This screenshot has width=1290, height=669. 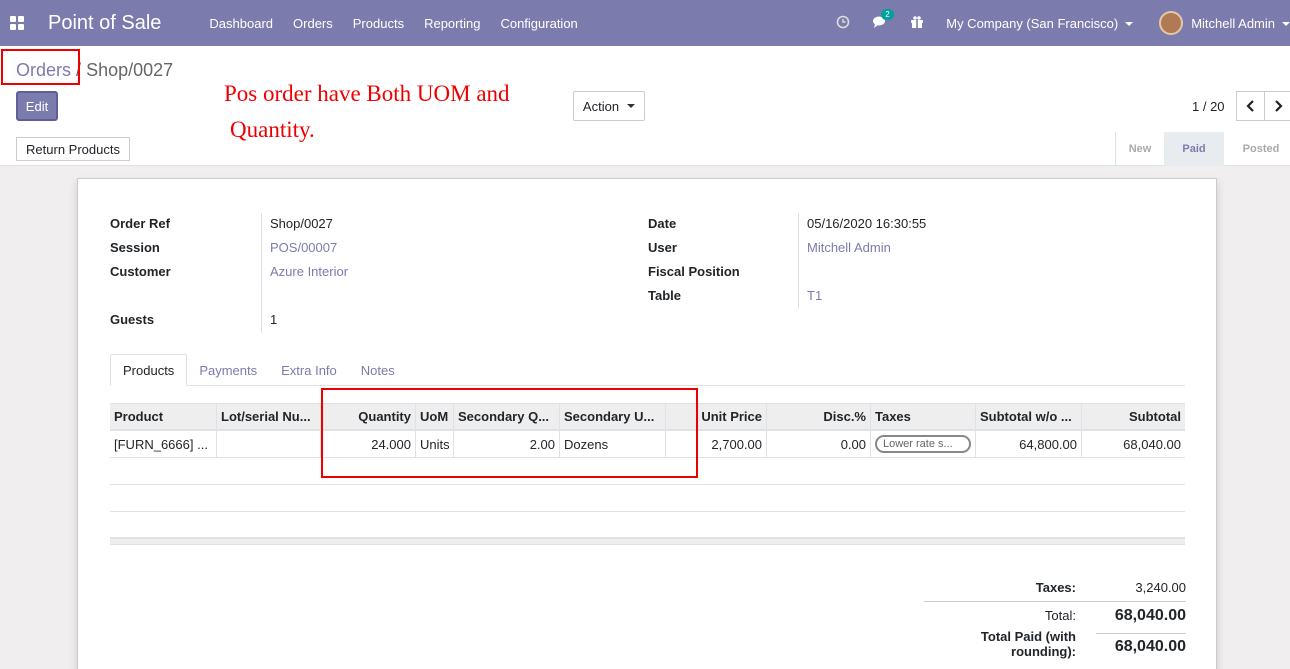 What do you see at coordinates (1208, 106) in the screenshot?
I see `pager-value: 1 / 20` at bounding box center [1208, 106].